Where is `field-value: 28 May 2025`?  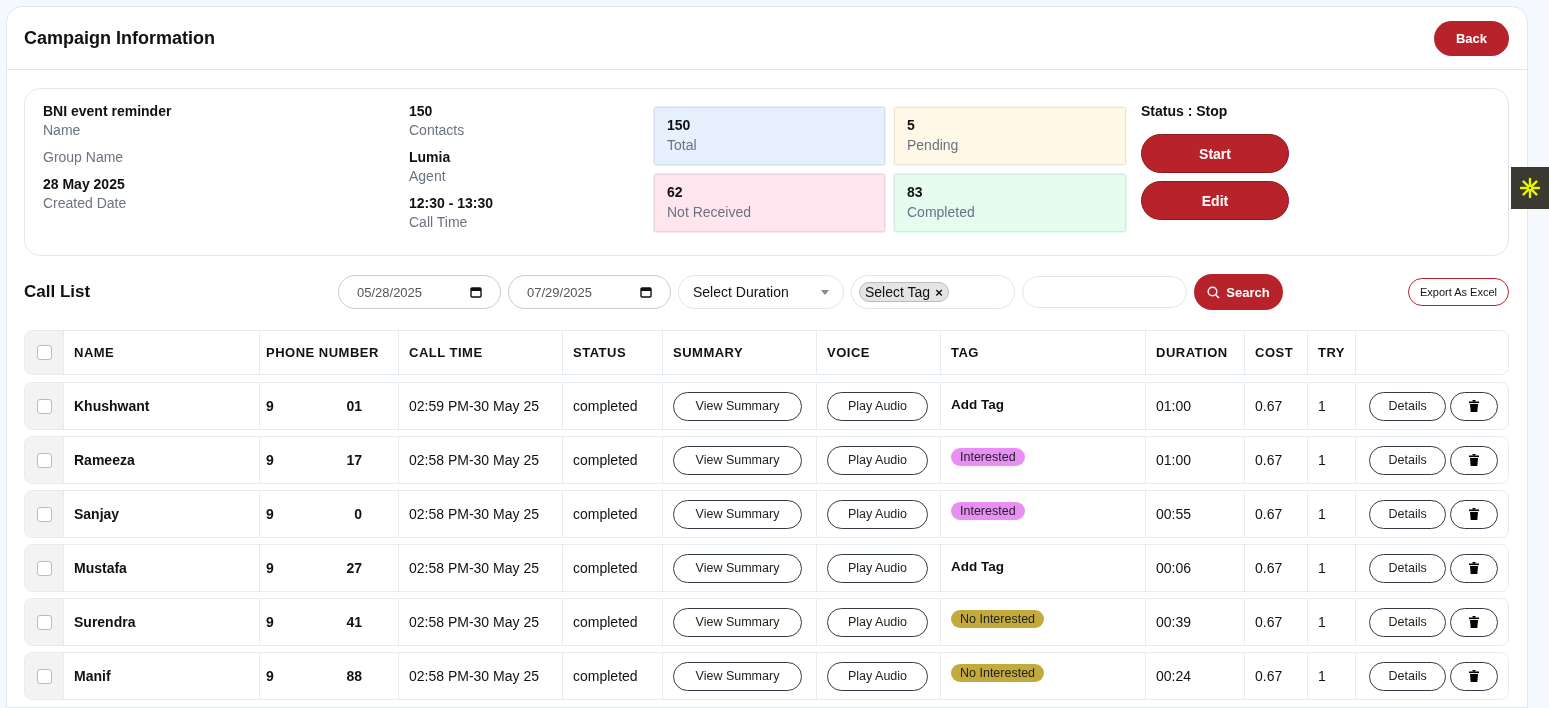 field-value: 28 May 2025 is located at coordinates (84, 184).